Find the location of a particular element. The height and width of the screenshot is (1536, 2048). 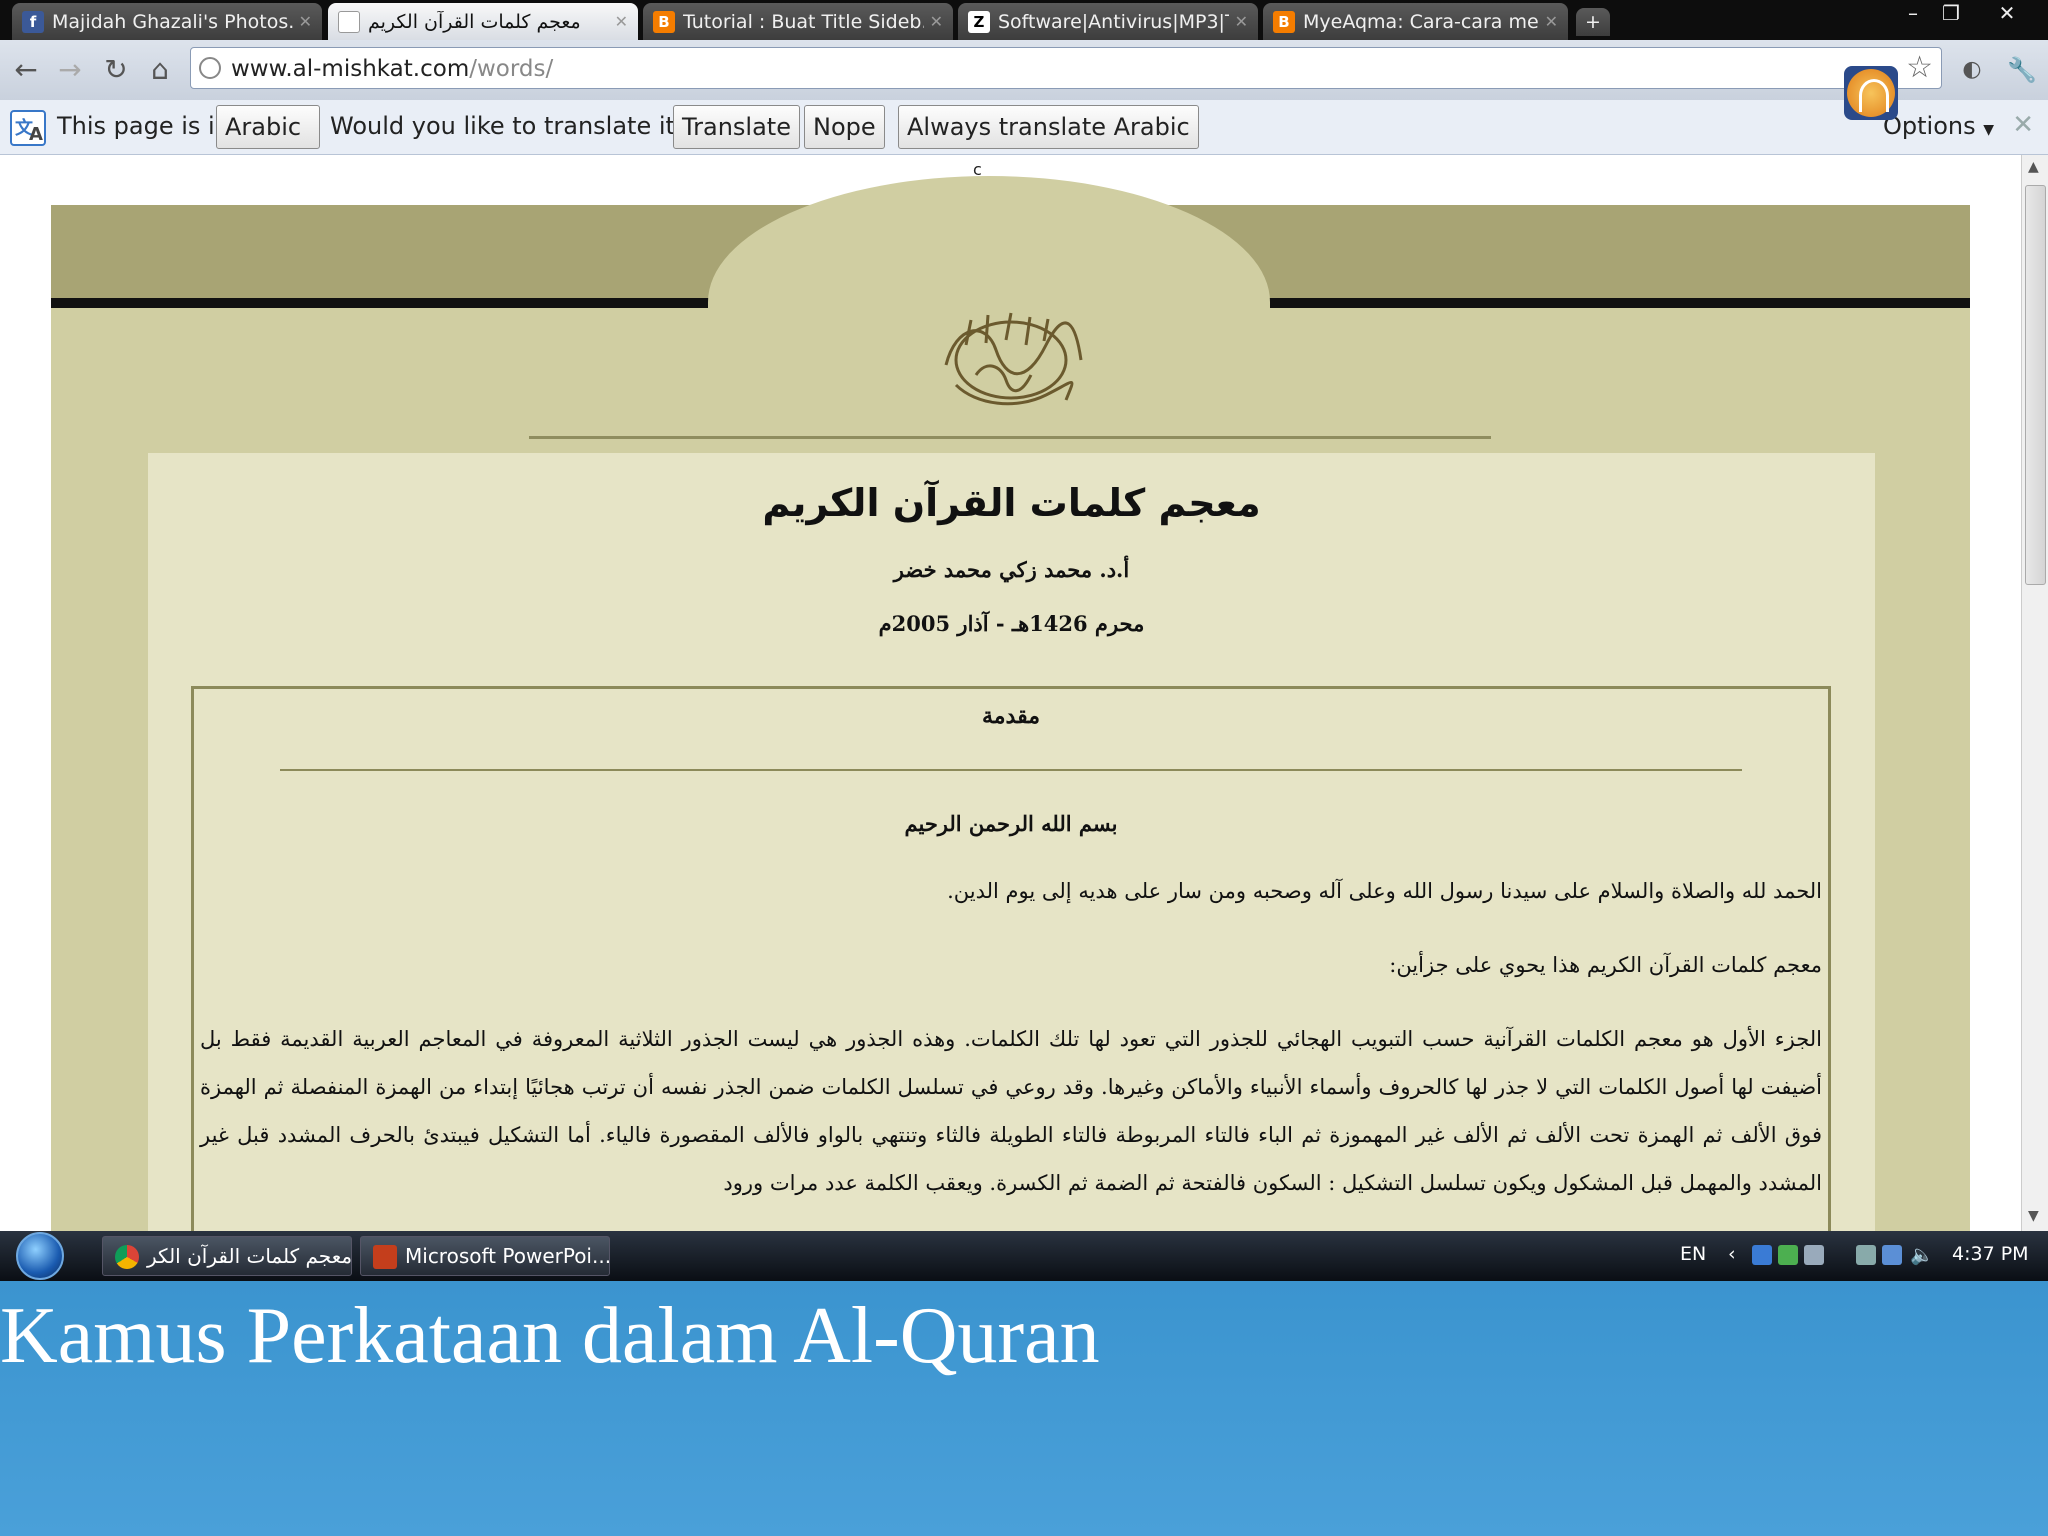

translate-prefix: This page is in is located at coordinates (143, 126).